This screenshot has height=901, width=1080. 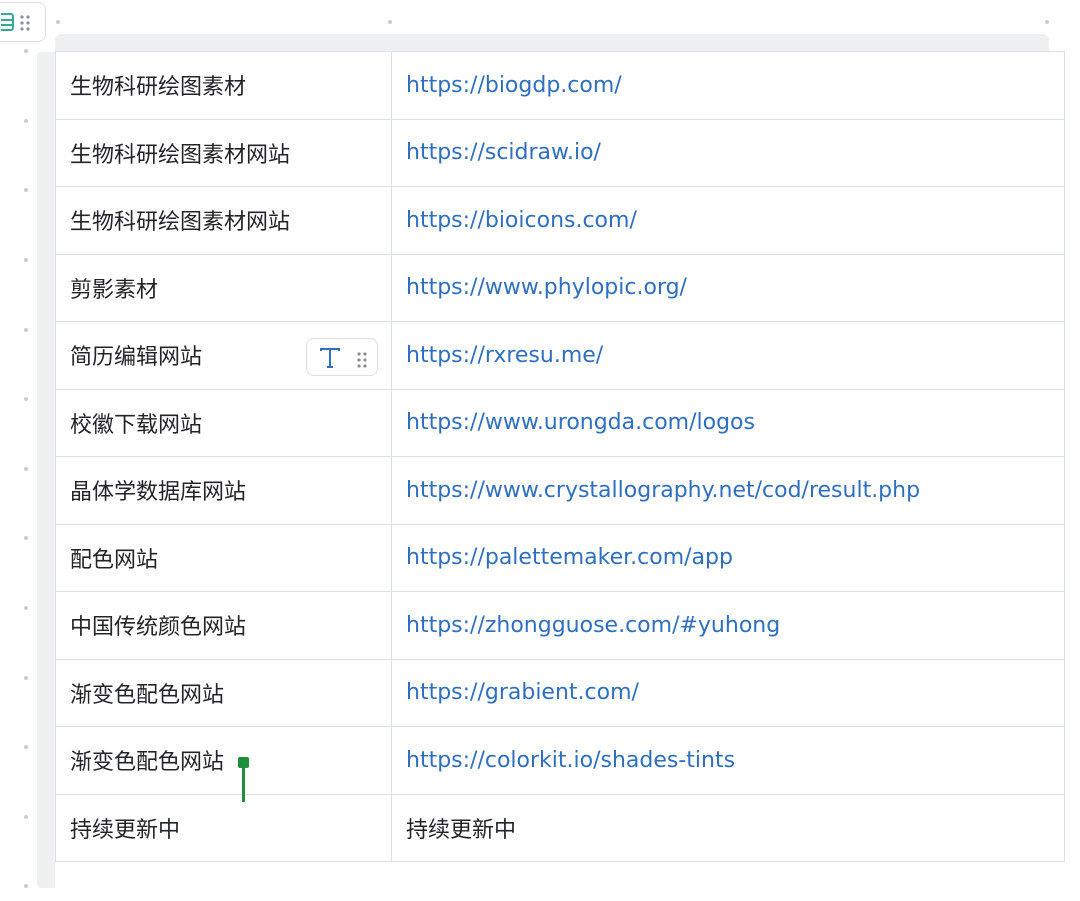 I want to click on table-row: 生物科研绘图素材 https://biogdp.com/, so click(x=560, y=85).